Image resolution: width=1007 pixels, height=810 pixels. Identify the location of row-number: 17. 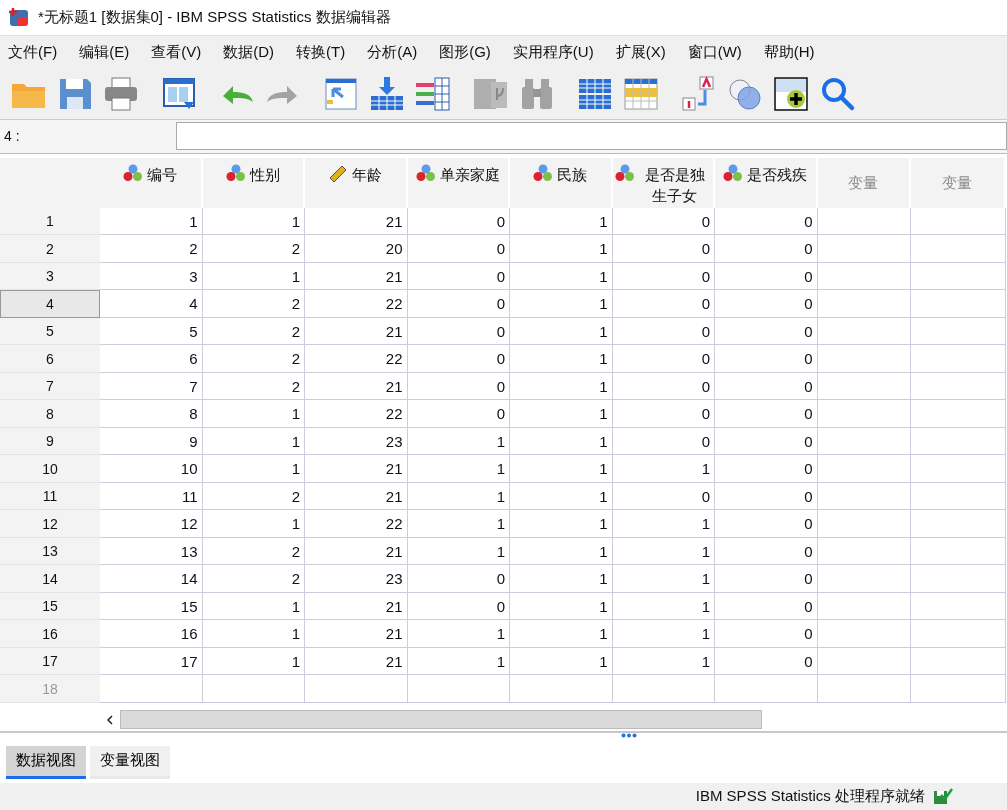
(50, 661).